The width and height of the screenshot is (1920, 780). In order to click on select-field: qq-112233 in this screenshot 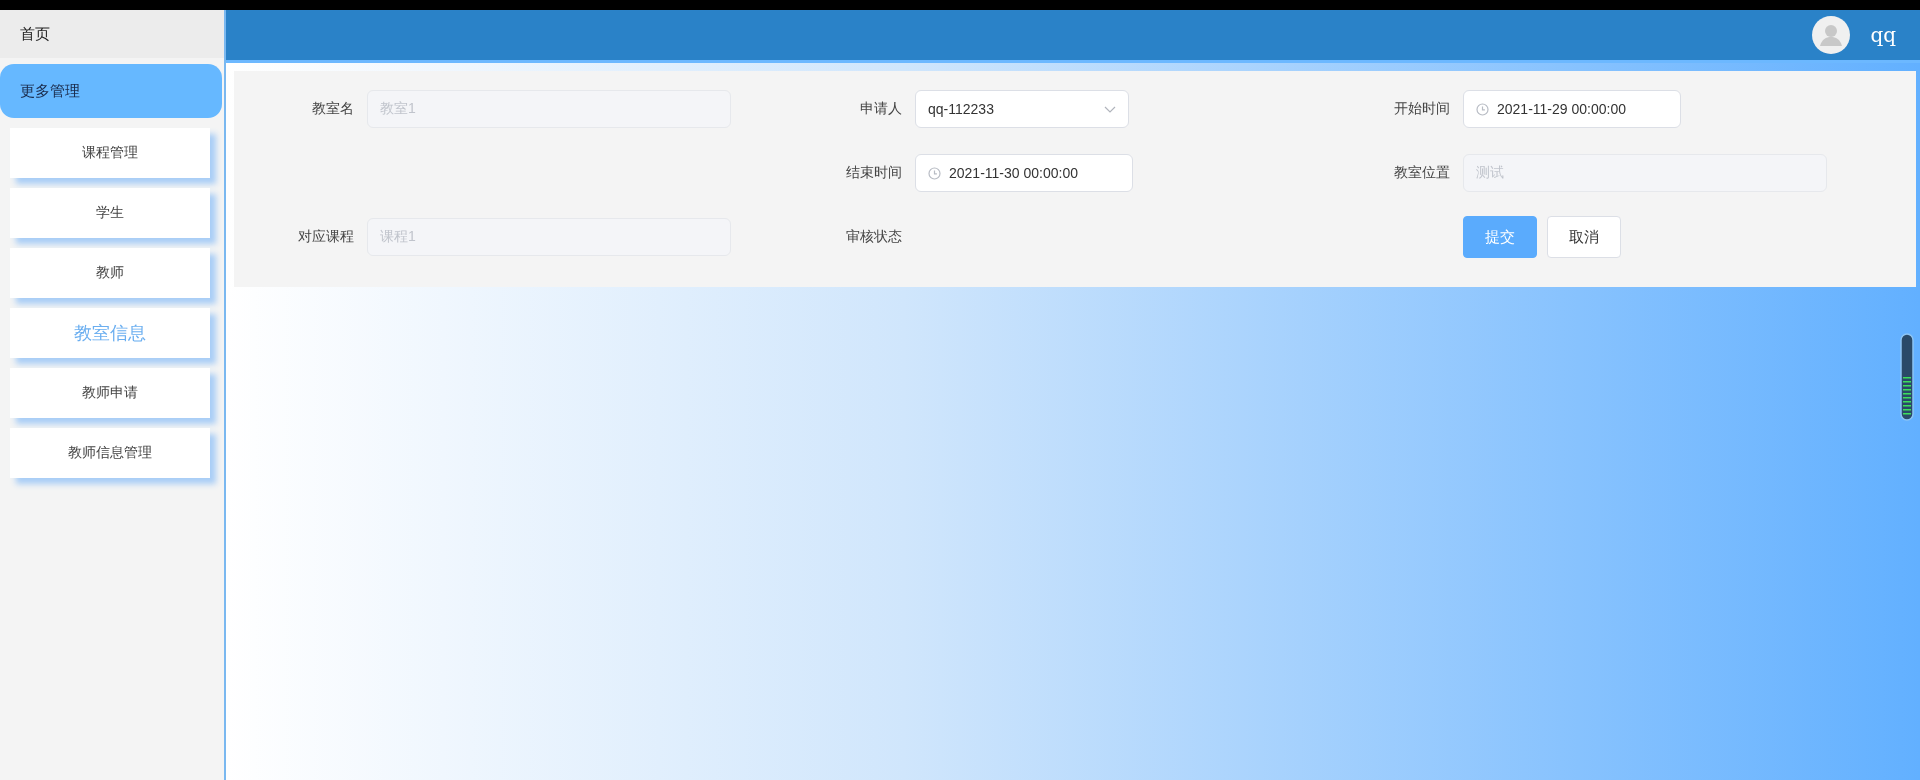, I will do `click(1022, 109)`.